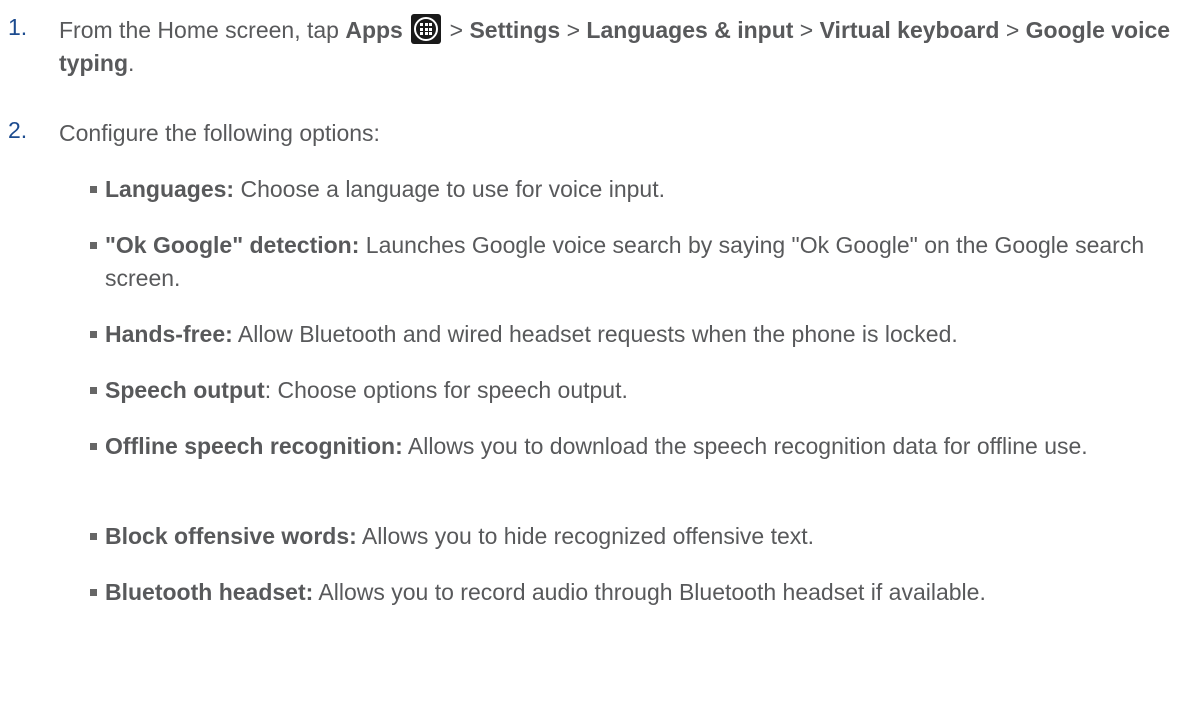 The image size is (1204, 721). I want to click on option-term: Offline speech recognition:, so click(254, 446).